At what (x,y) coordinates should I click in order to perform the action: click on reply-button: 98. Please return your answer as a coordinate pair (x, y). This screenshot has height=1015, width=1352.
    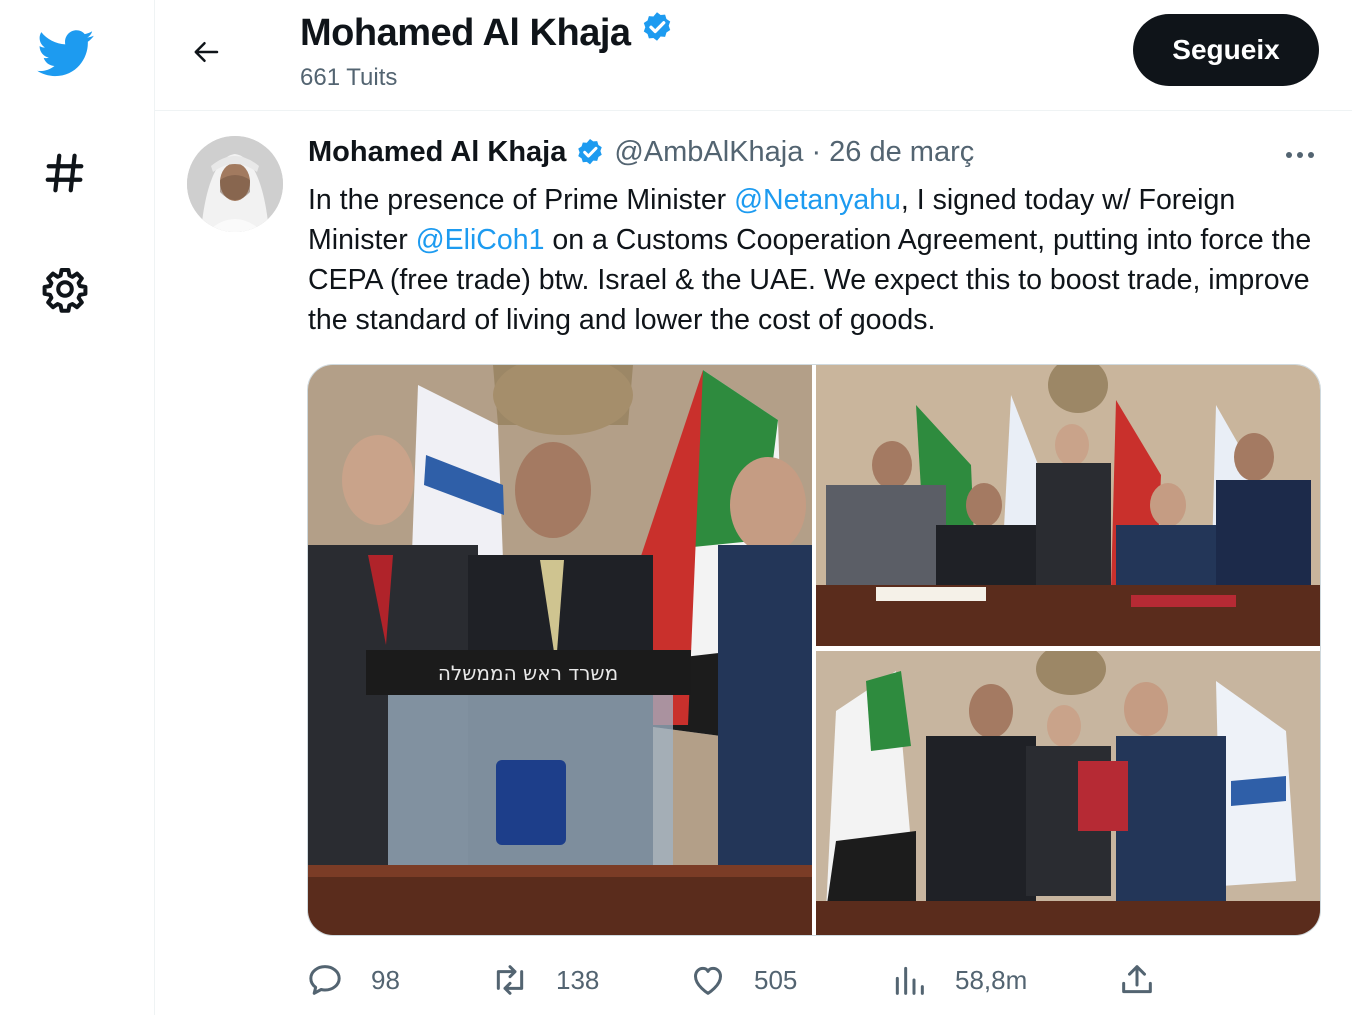
    Looking at the image, I should click on (352, 980).